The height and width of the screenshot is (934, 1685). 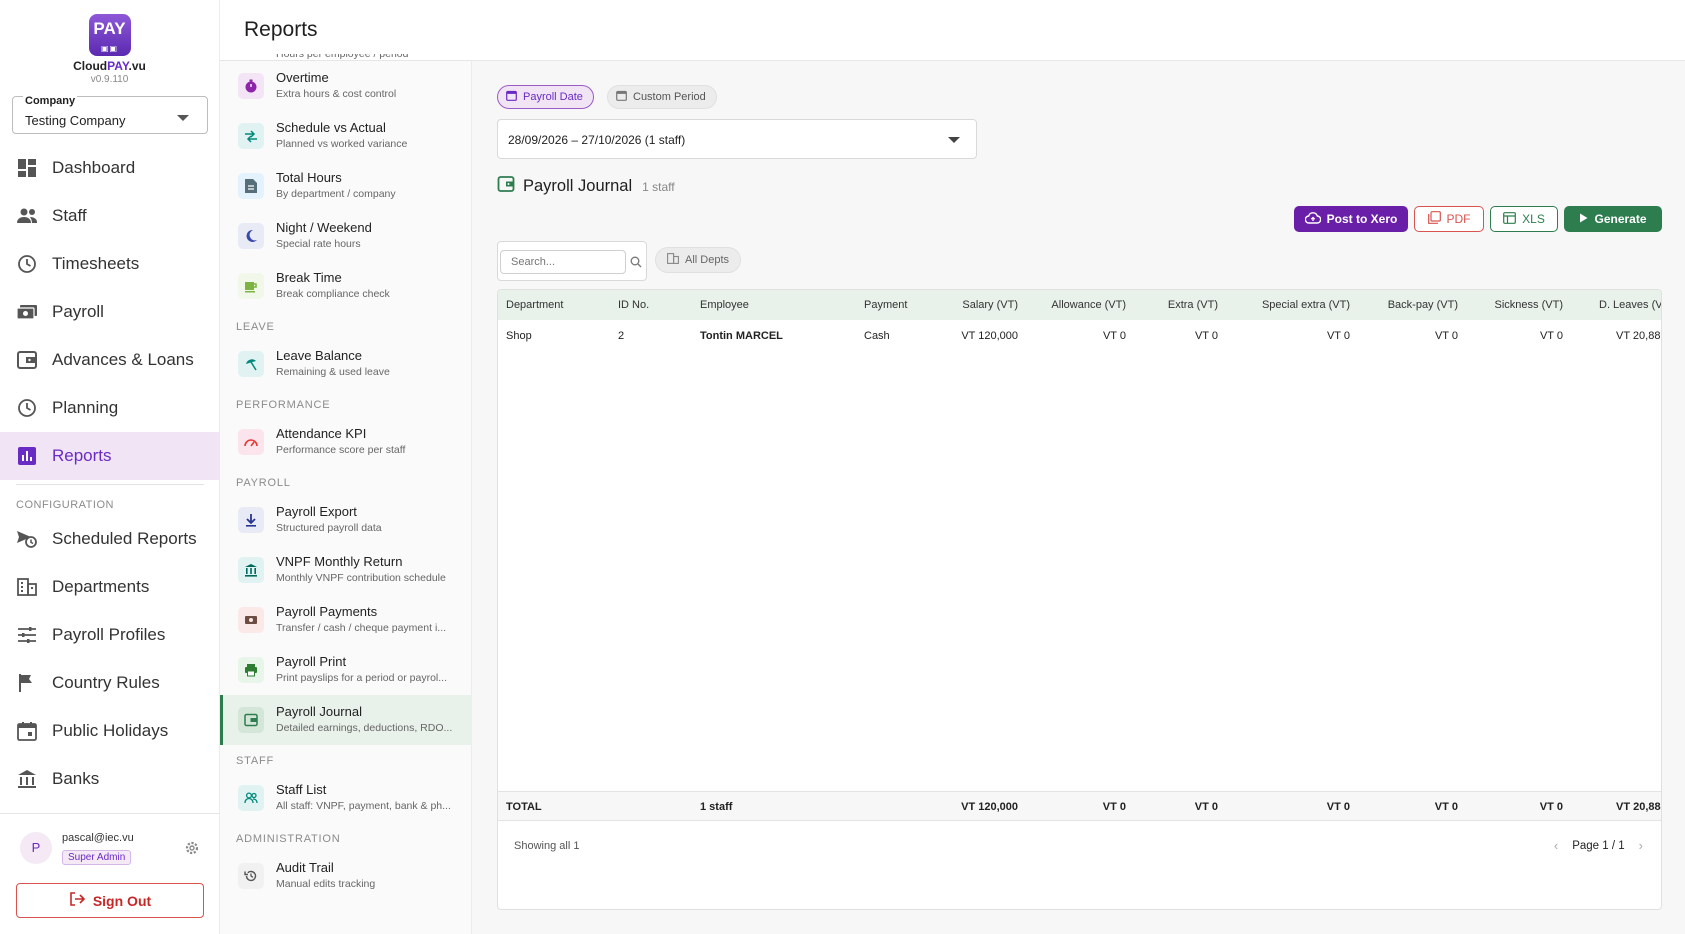 What do you see at coordinates (75, 120) in the screenshot?
I see `company-value: Testing Company` at bounding box center [75, 120].